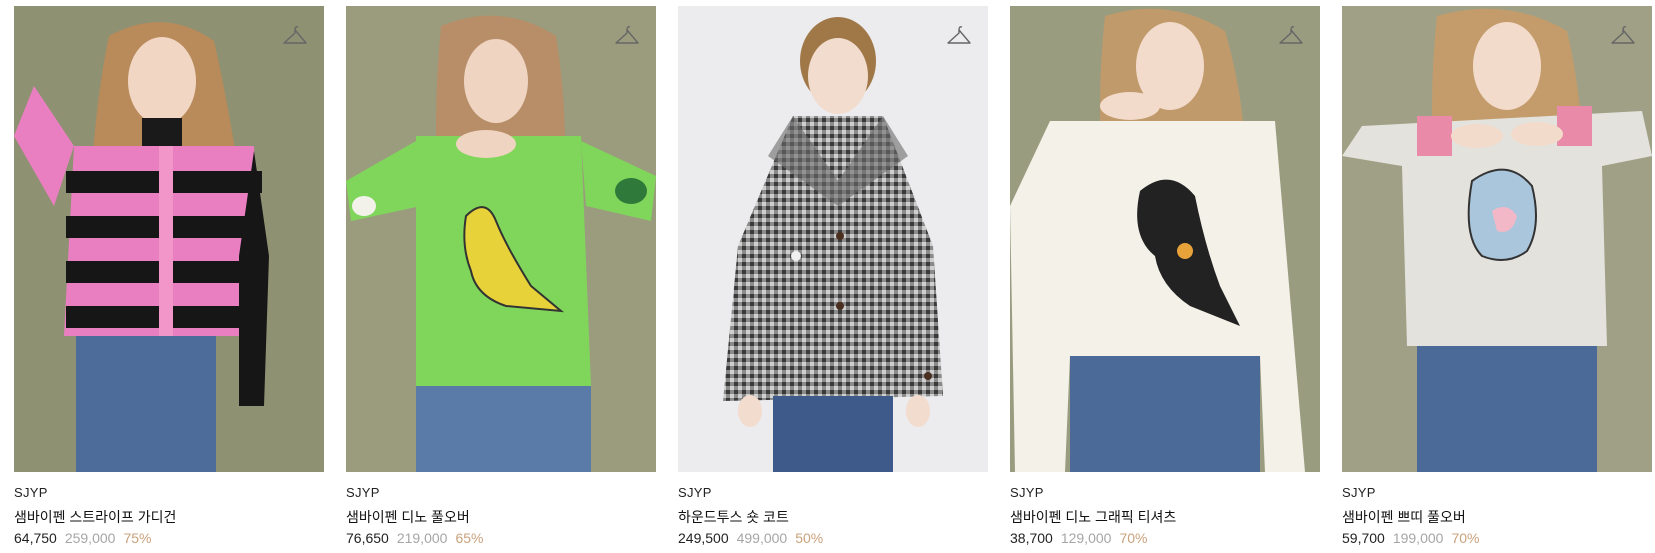  I want to click on price-row: 38,700 129,000 70%, so click(1078, 538).